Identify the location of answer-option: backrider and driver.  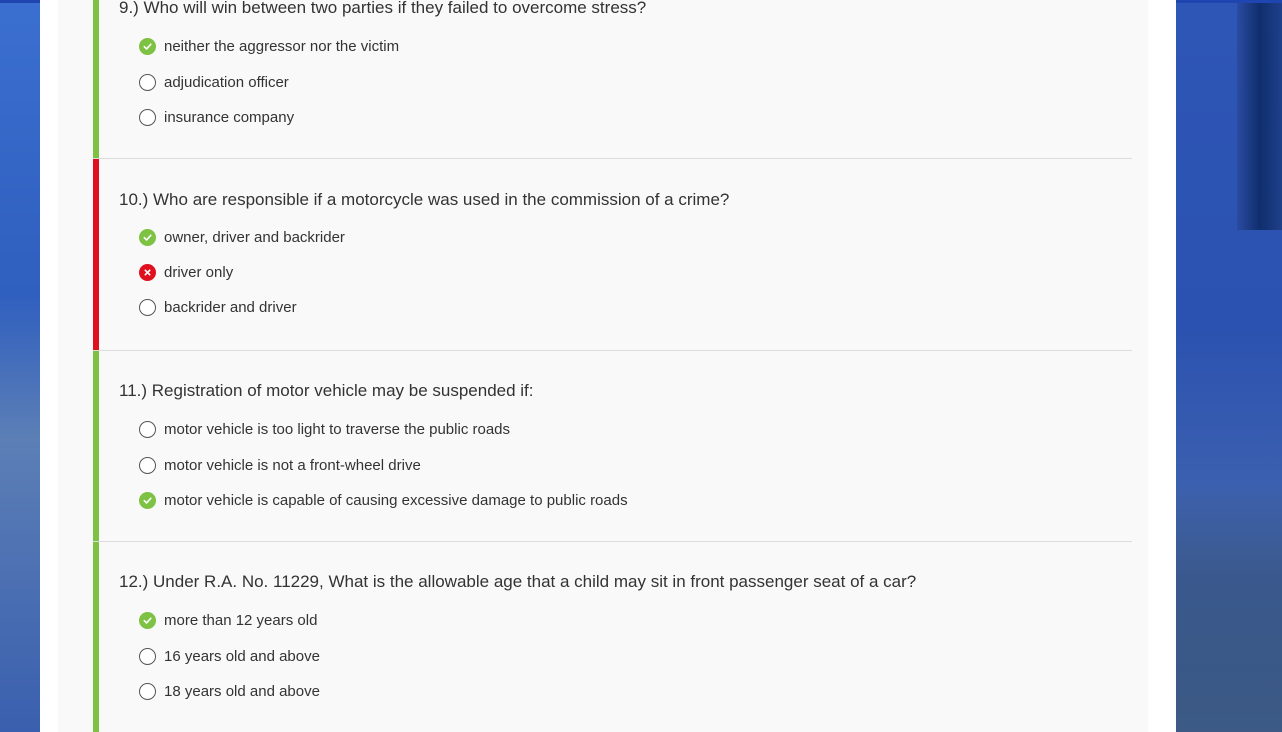
(218, 307).